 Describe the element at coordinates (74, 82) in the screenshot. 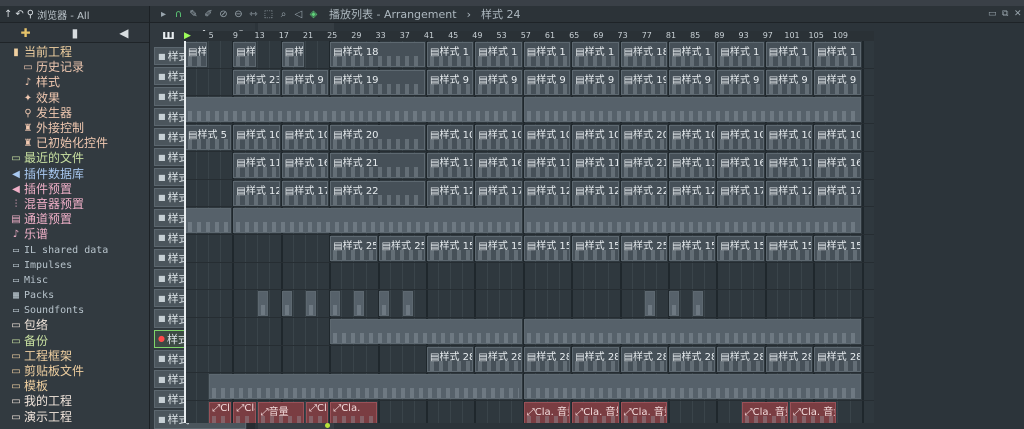

I see `browser-item: ♪ 样式` at that location.